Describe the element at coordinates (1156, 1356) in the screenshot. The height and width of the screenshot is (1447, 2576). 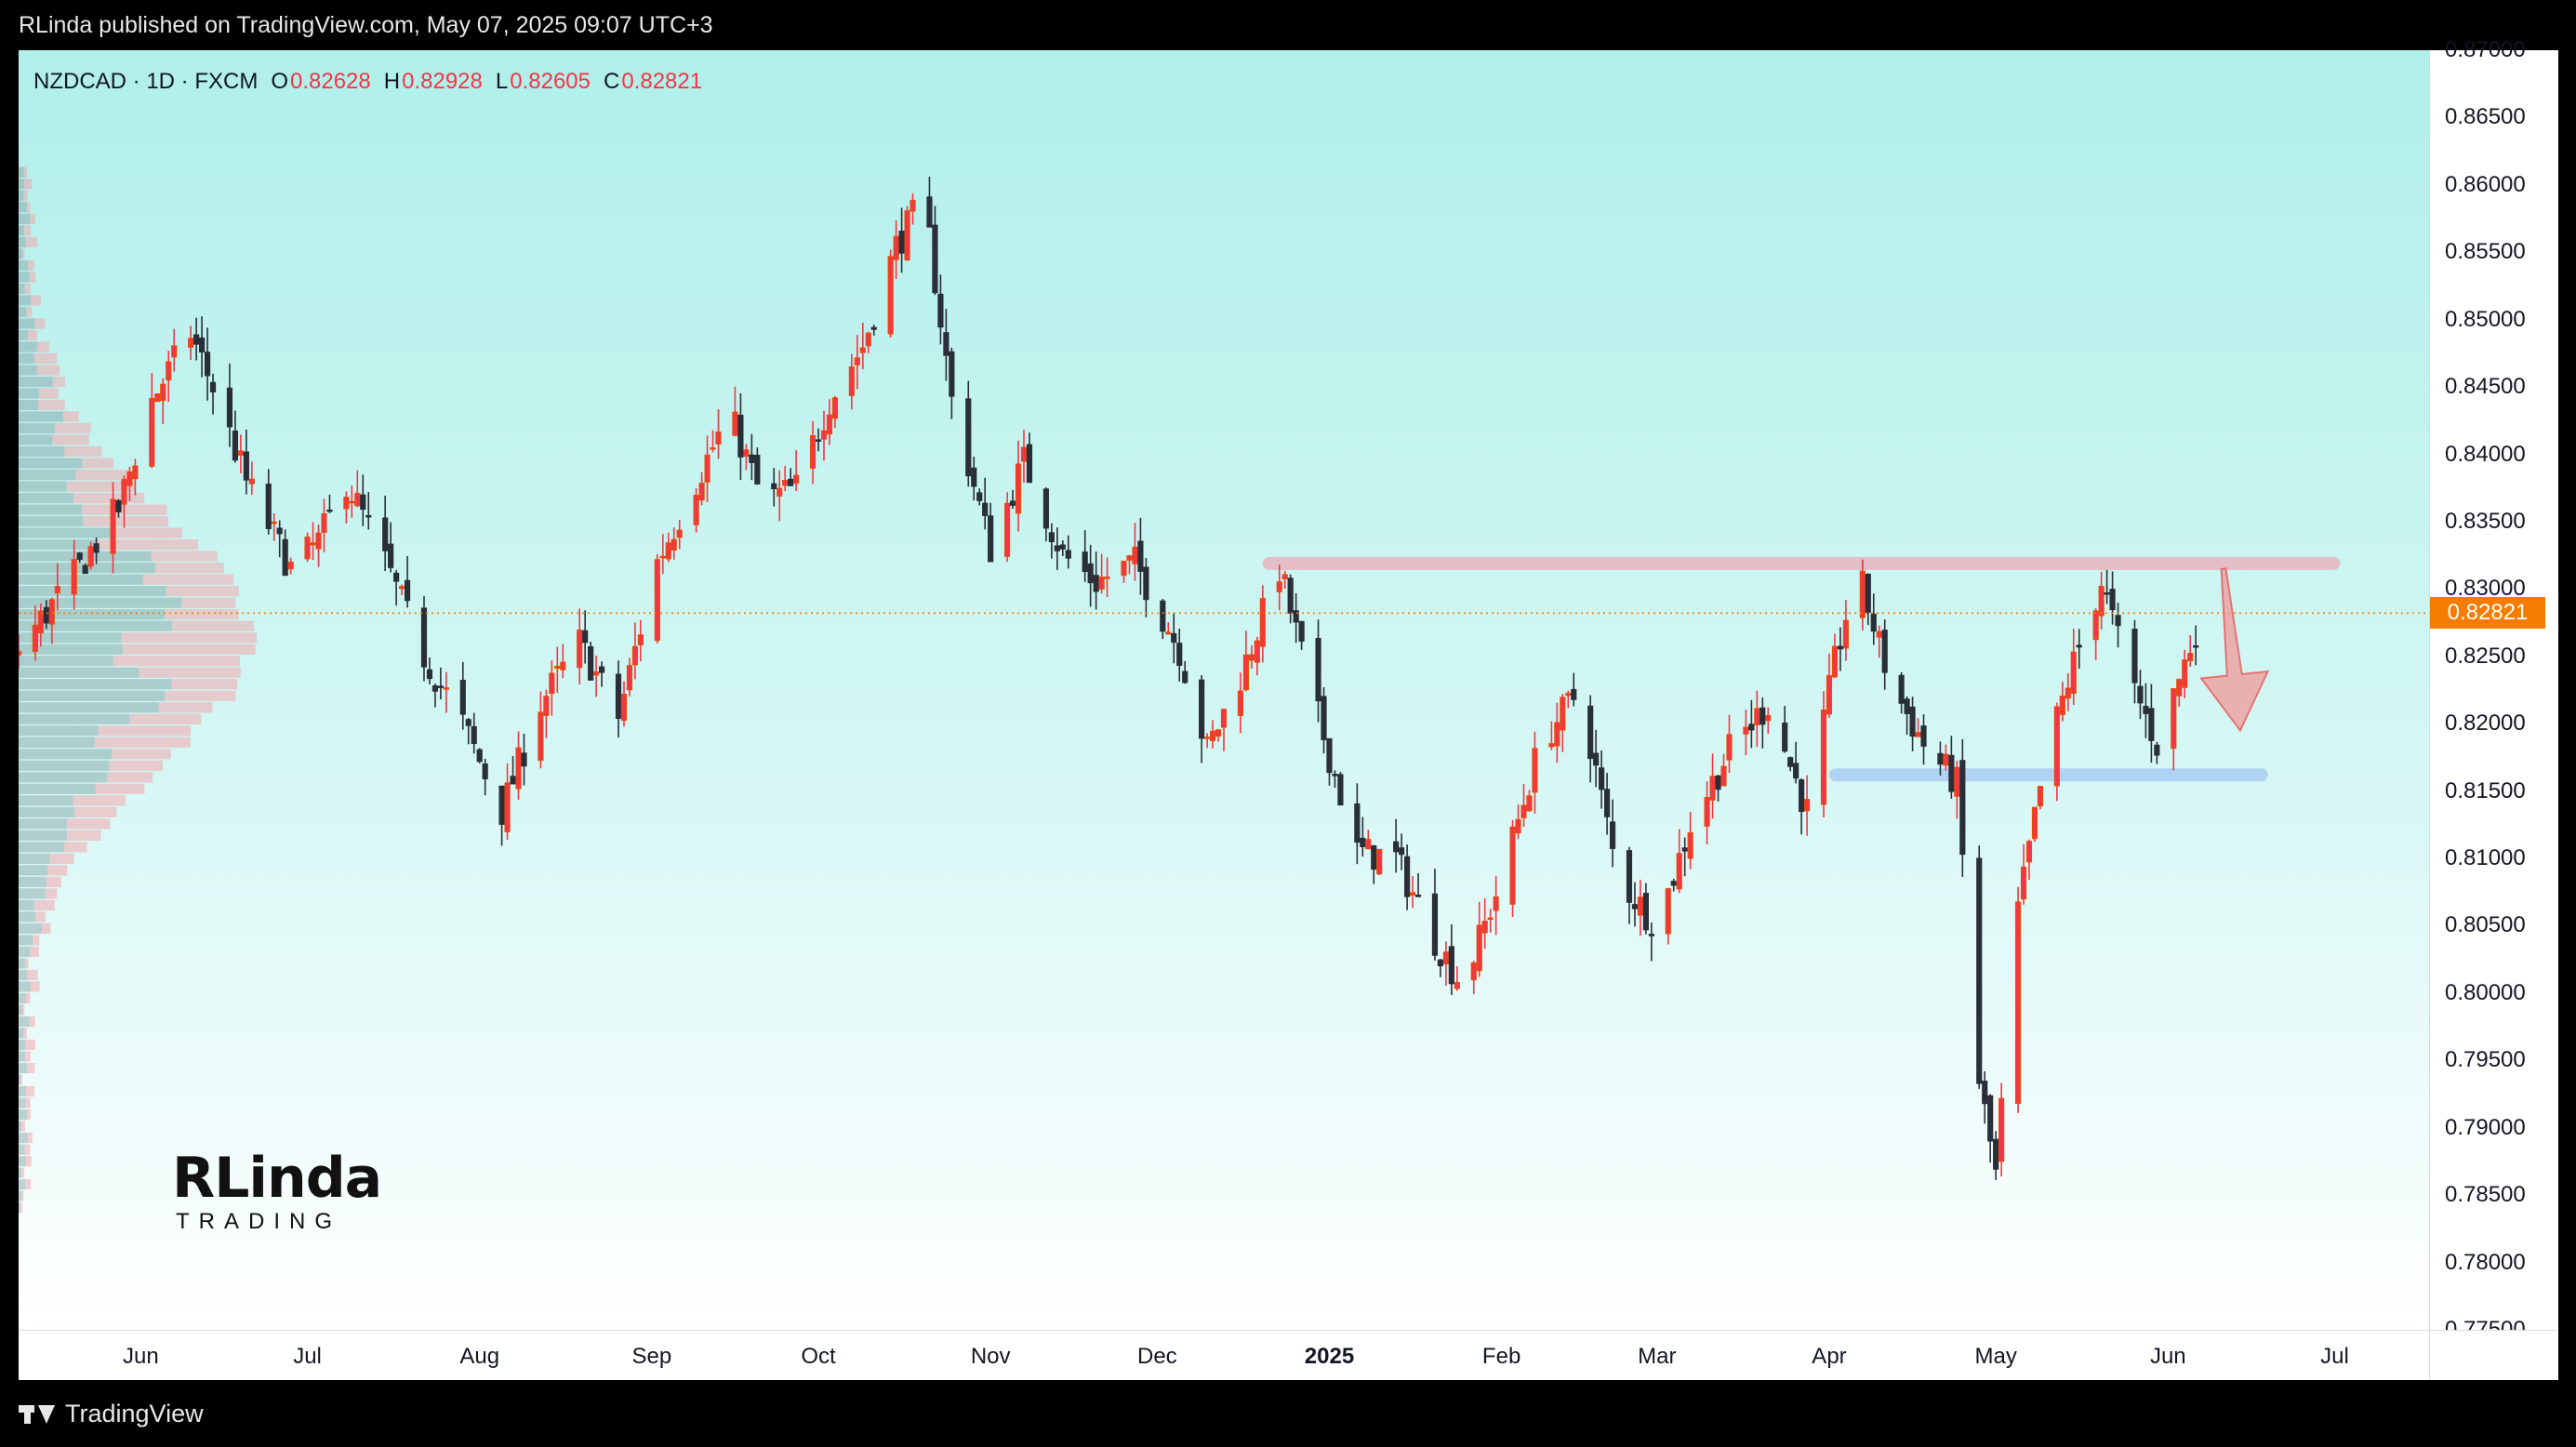
I see `time-tick-label: Dec` at that location.